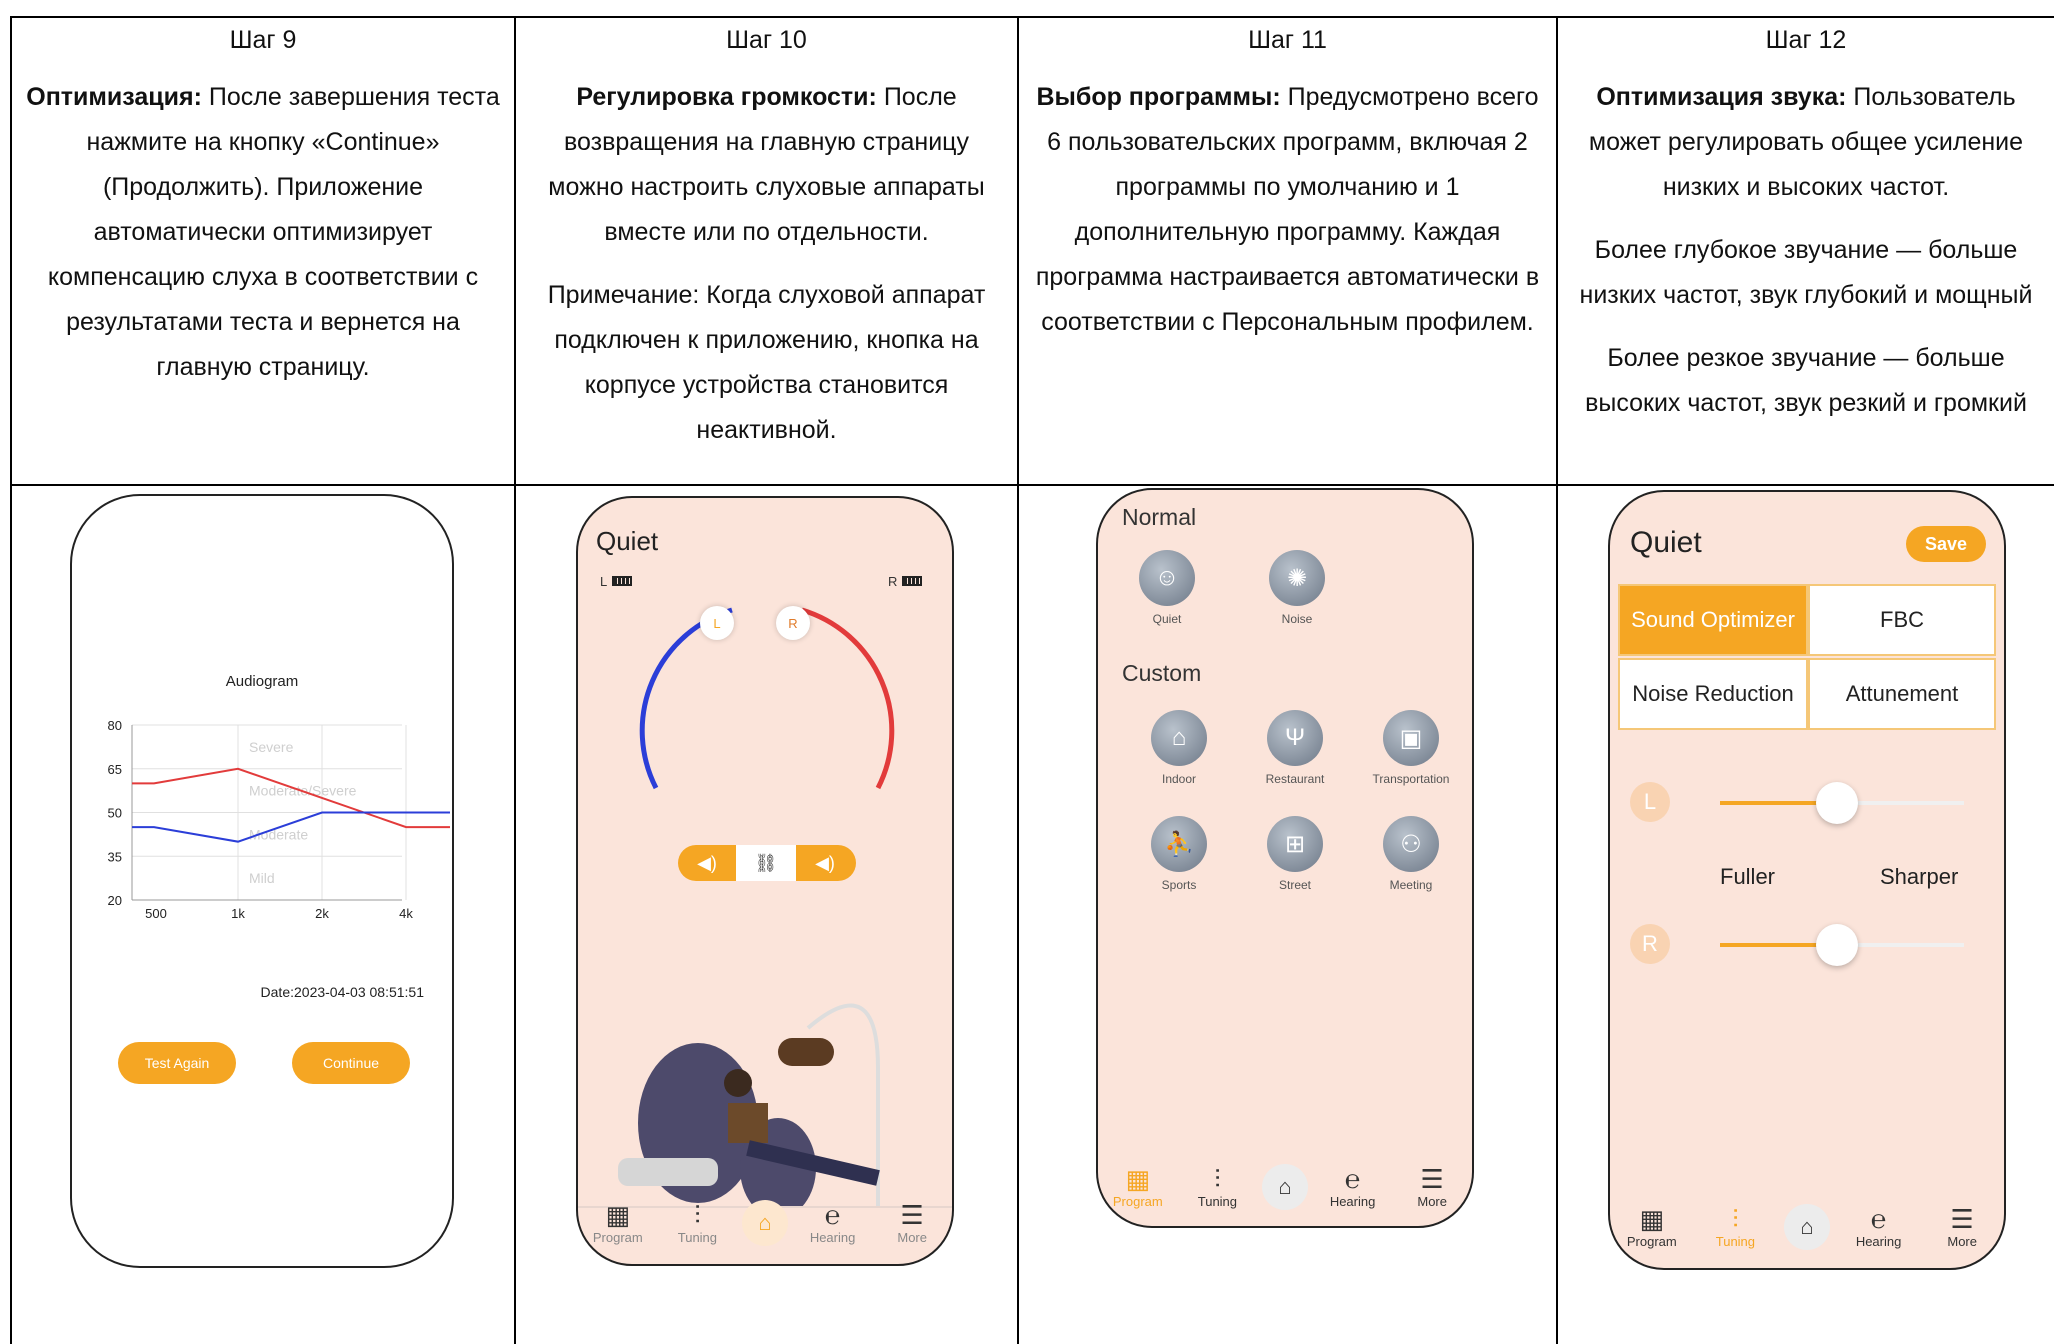 The width and height of the screenshot is (2054, 1344). Describe the element at coordinates (1902, 694) in the screenshot. I see `tab-attunement: Attunement` at that location.